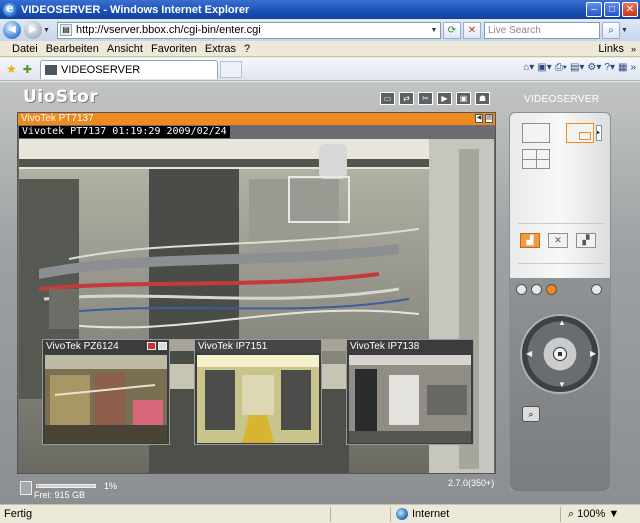 The height and width of the screenshot is (523, 640). I want to click on ptz-record-icon, so click(536, 289).